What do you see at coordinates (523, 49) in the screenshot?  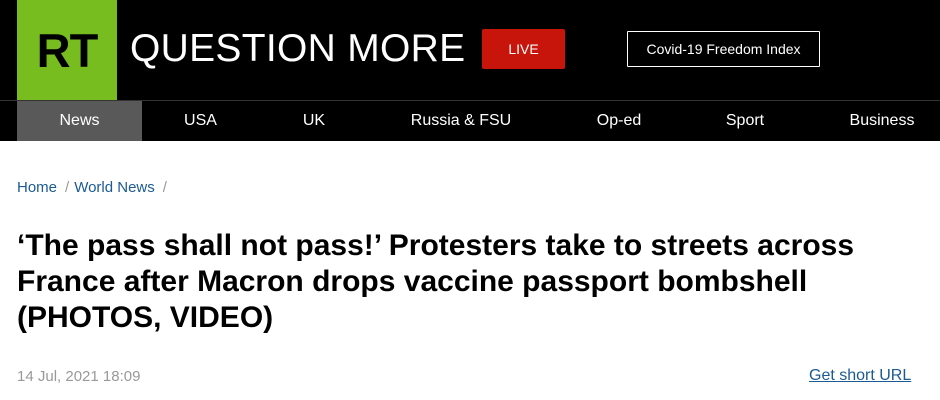 I see `live-button: LIVE` at bounding box center [523, 49].